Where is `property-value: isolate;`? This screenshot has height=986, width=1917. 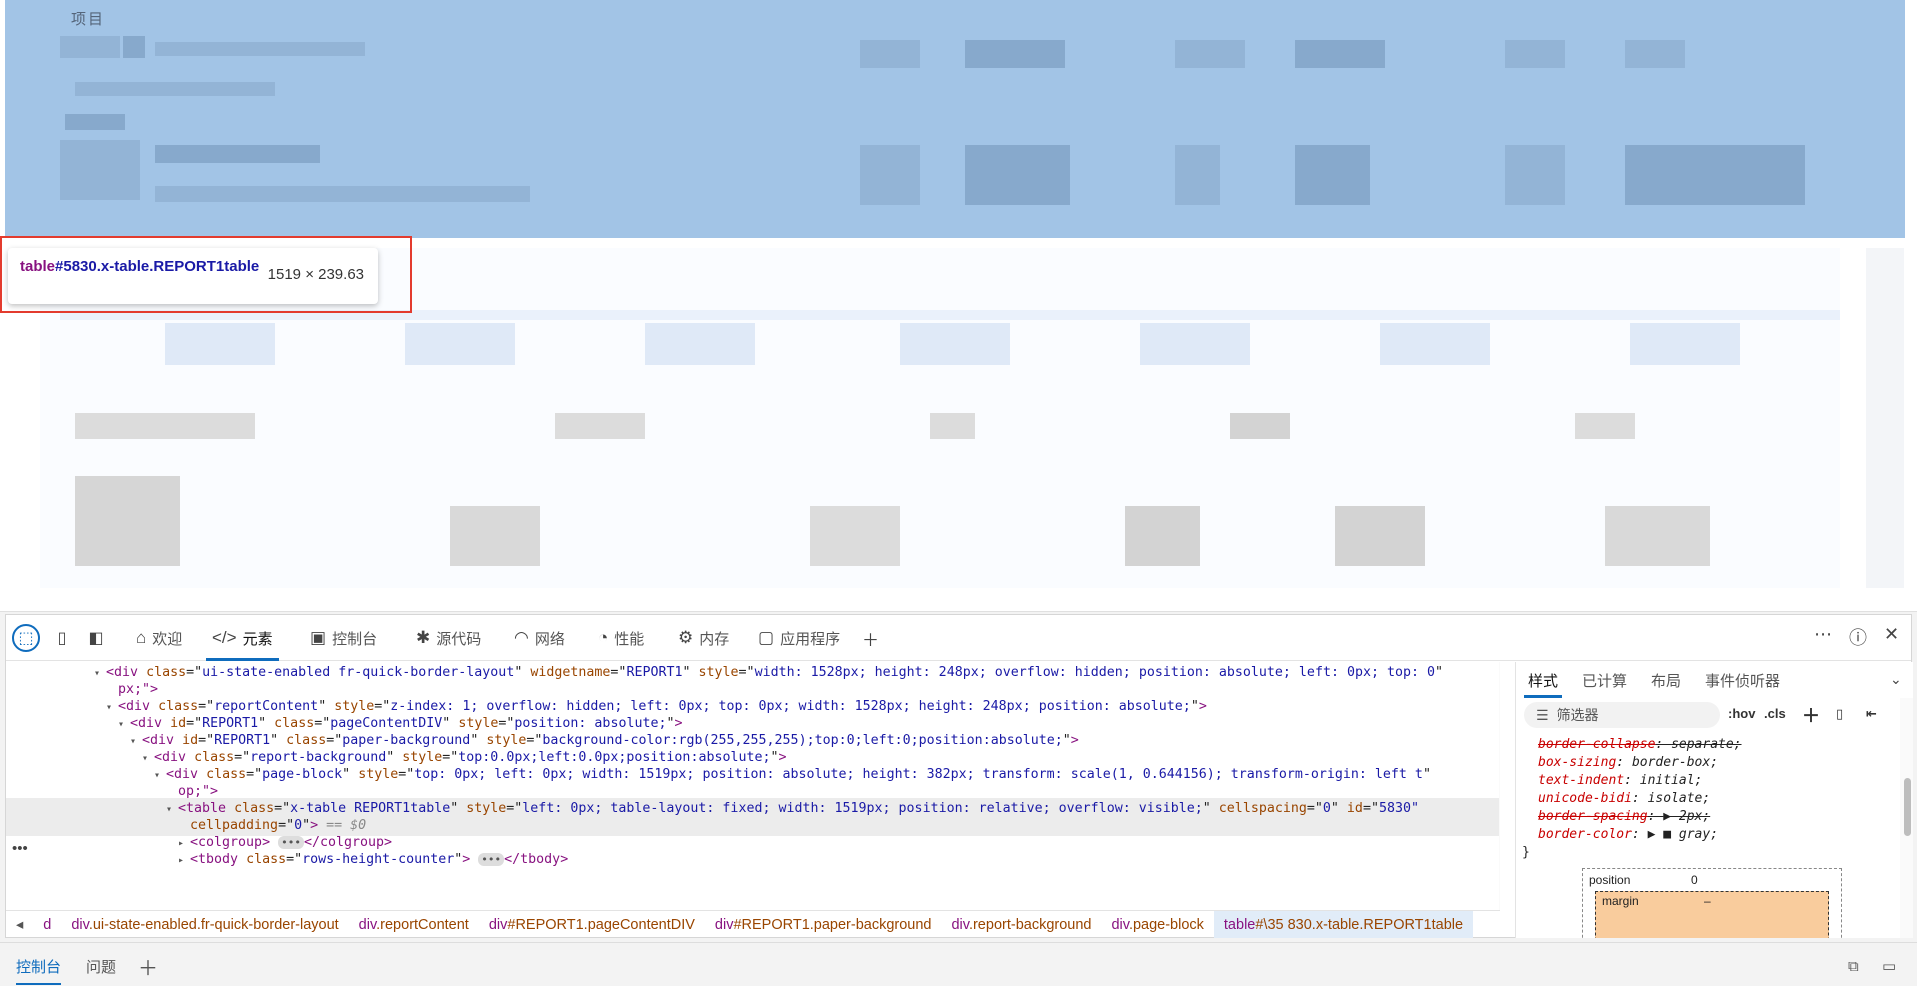
property-value: isolate; is located at coordinates (1679, 798).